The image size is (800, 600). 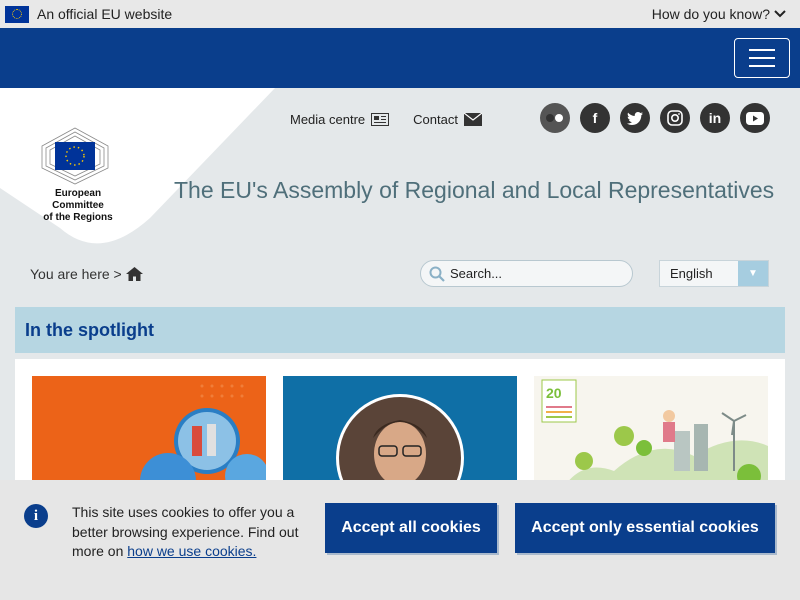 I want to click on accept-all-cookies-button: Accept all cookies, so click(x=411, y=528).